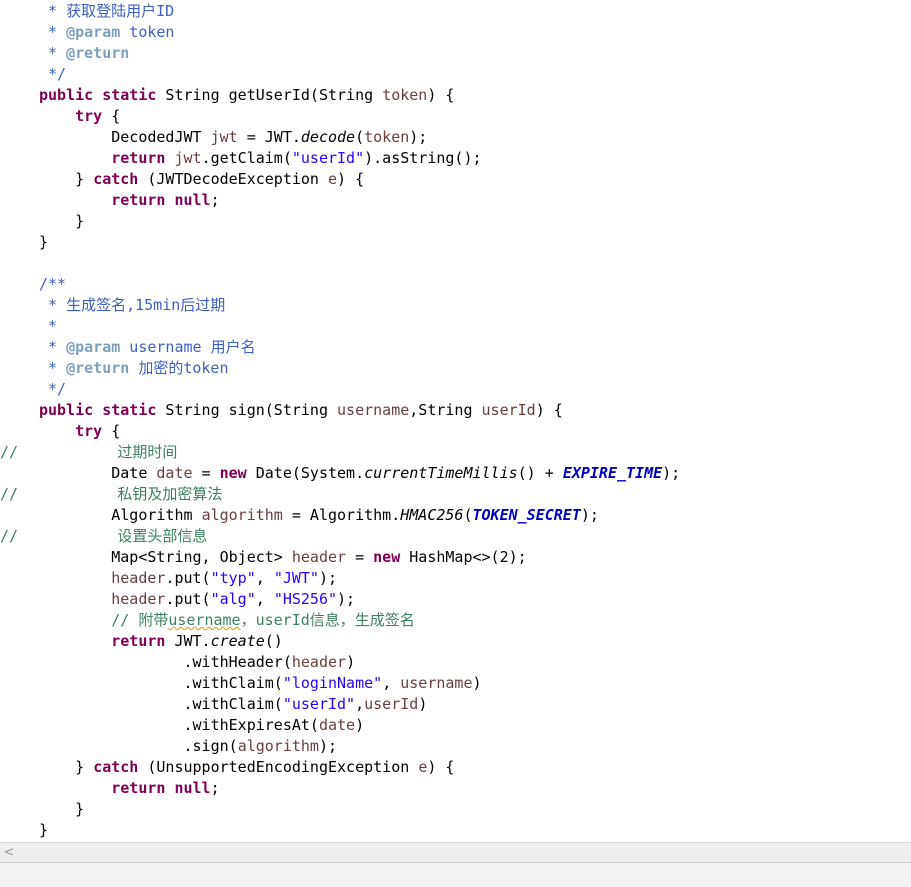  What do you see at coordinates (305, 599) in the screenshot?
I see `code-token: "HS256"` at bounding box center [305, 599].